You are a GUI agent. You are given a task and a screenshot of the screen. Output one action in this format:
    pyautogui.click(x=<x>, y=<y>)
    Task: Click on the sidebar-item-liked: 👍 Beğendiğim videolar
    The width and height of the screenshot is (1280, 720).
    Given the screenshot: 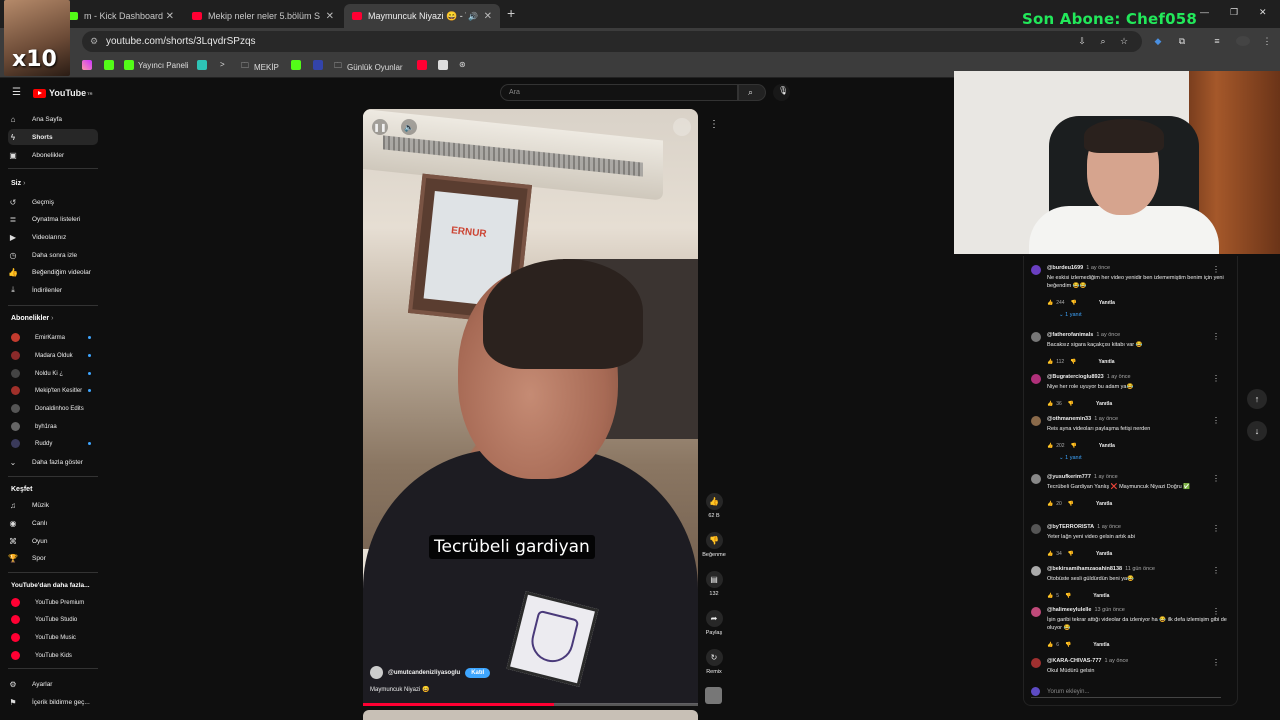 What is the action you would take?
    pyautogui.click(x=53, y=272)
    